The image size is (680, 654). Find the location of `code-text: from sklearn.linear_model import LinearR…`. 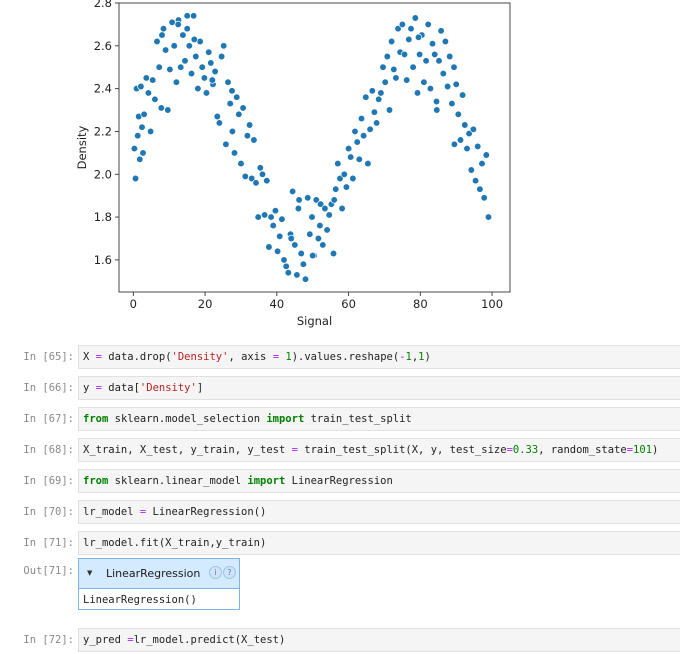

code-text: from sklearn.linear_model import LinearR… is located at coordinates (238, 481).